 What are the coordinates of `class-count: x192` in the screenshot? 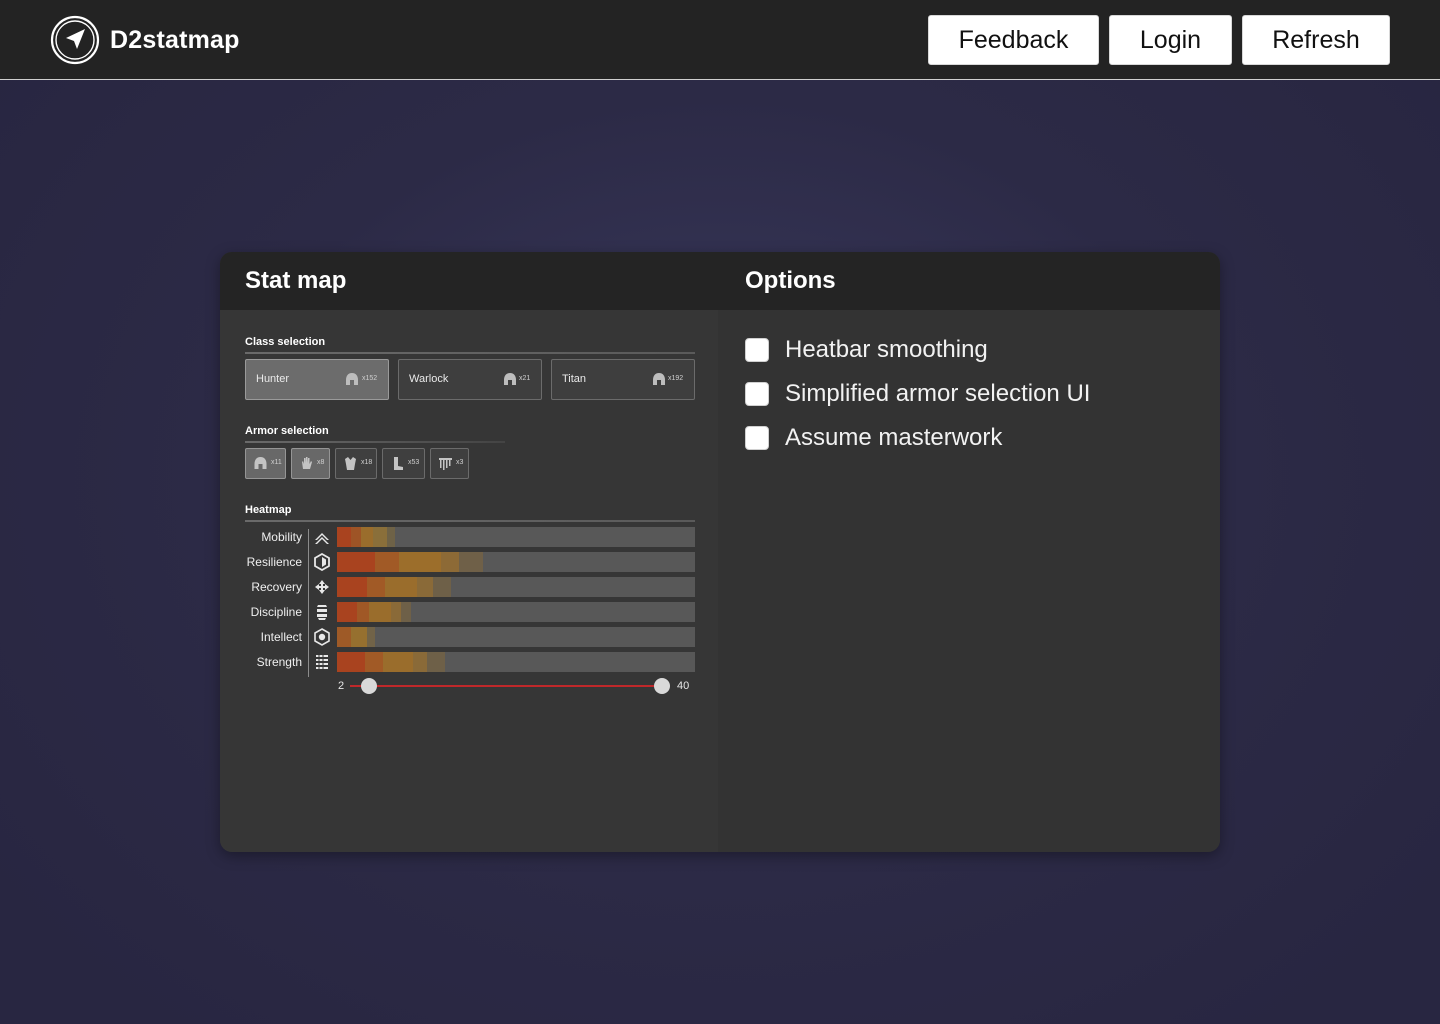 It's located at (676, 378).